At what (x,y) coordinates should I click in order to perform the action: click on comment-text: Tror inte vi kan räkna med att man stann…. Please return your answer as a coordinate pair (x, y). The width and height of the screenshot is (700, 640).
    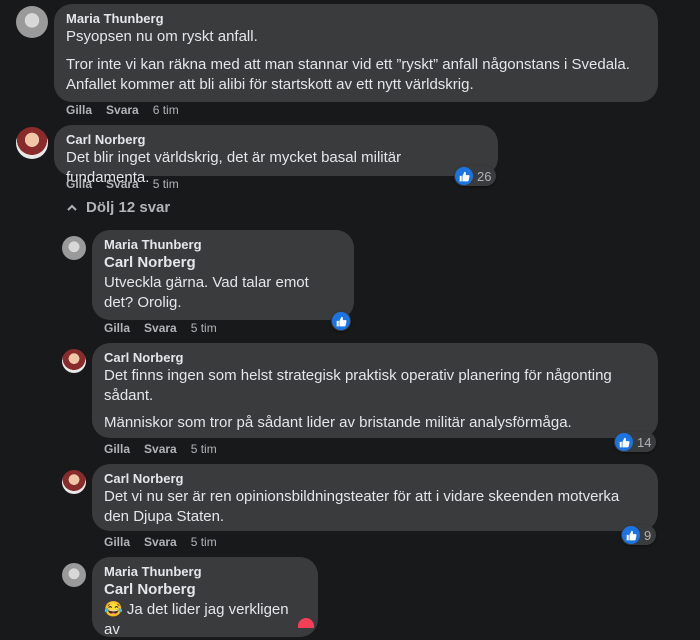
    Looking at the image, I should click on (348, 74).